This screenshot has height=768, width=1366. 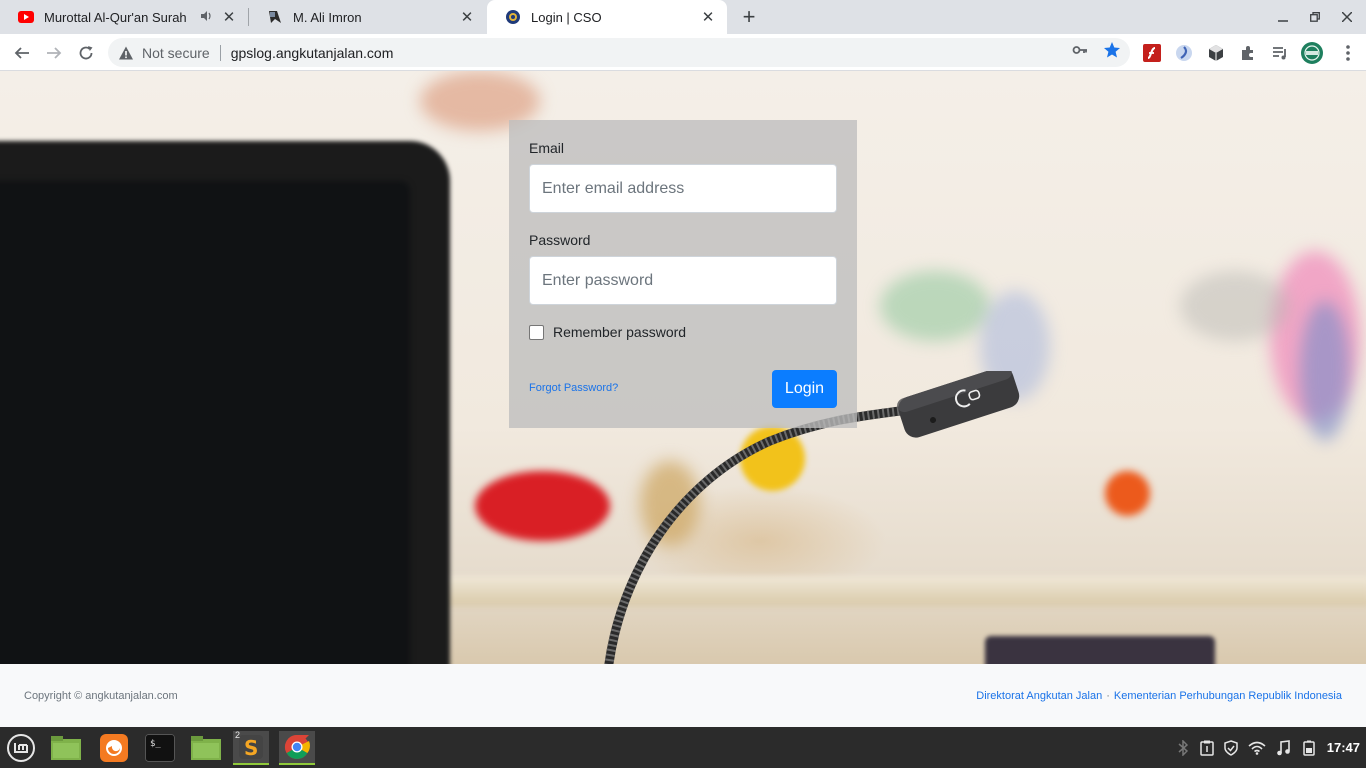 I want to click on forgot-password-link: Forgot Password?, so click(x=573, y=388).